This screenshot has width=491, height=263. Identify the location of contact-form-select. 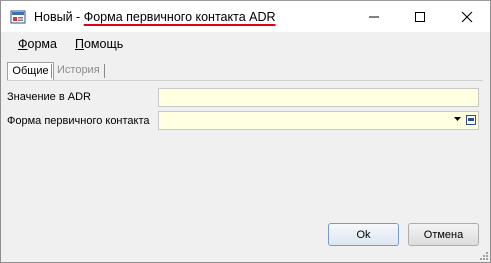
(318, 120).